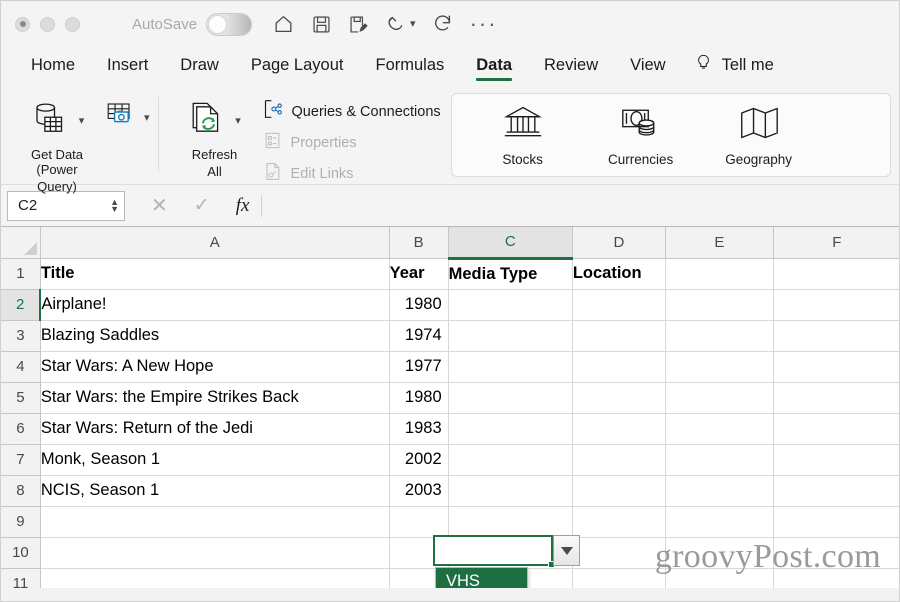 The image size is (900, 602). Describe the element at coordinates (836, 522) in the screenshot. I see `cell-f9` at that location.